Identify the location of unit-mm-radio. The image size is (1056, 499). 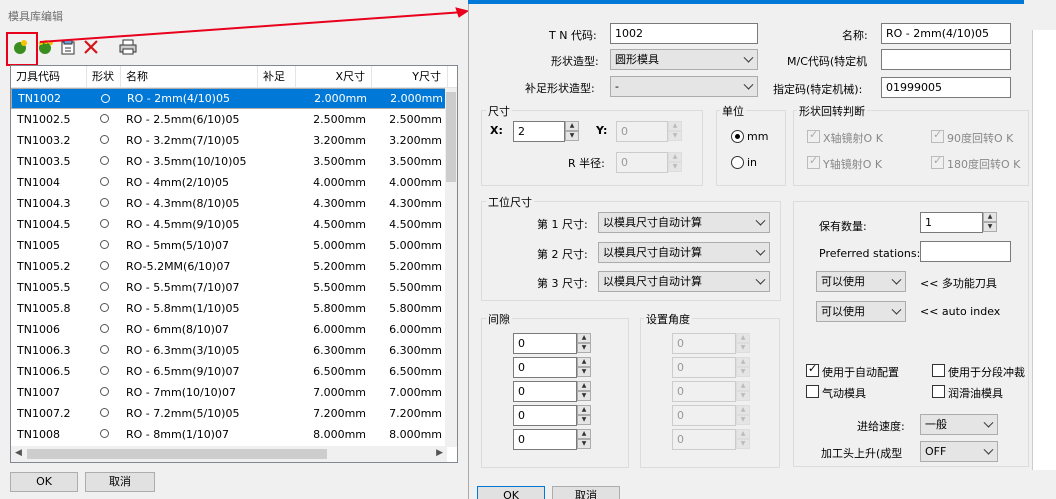
(737, 136).